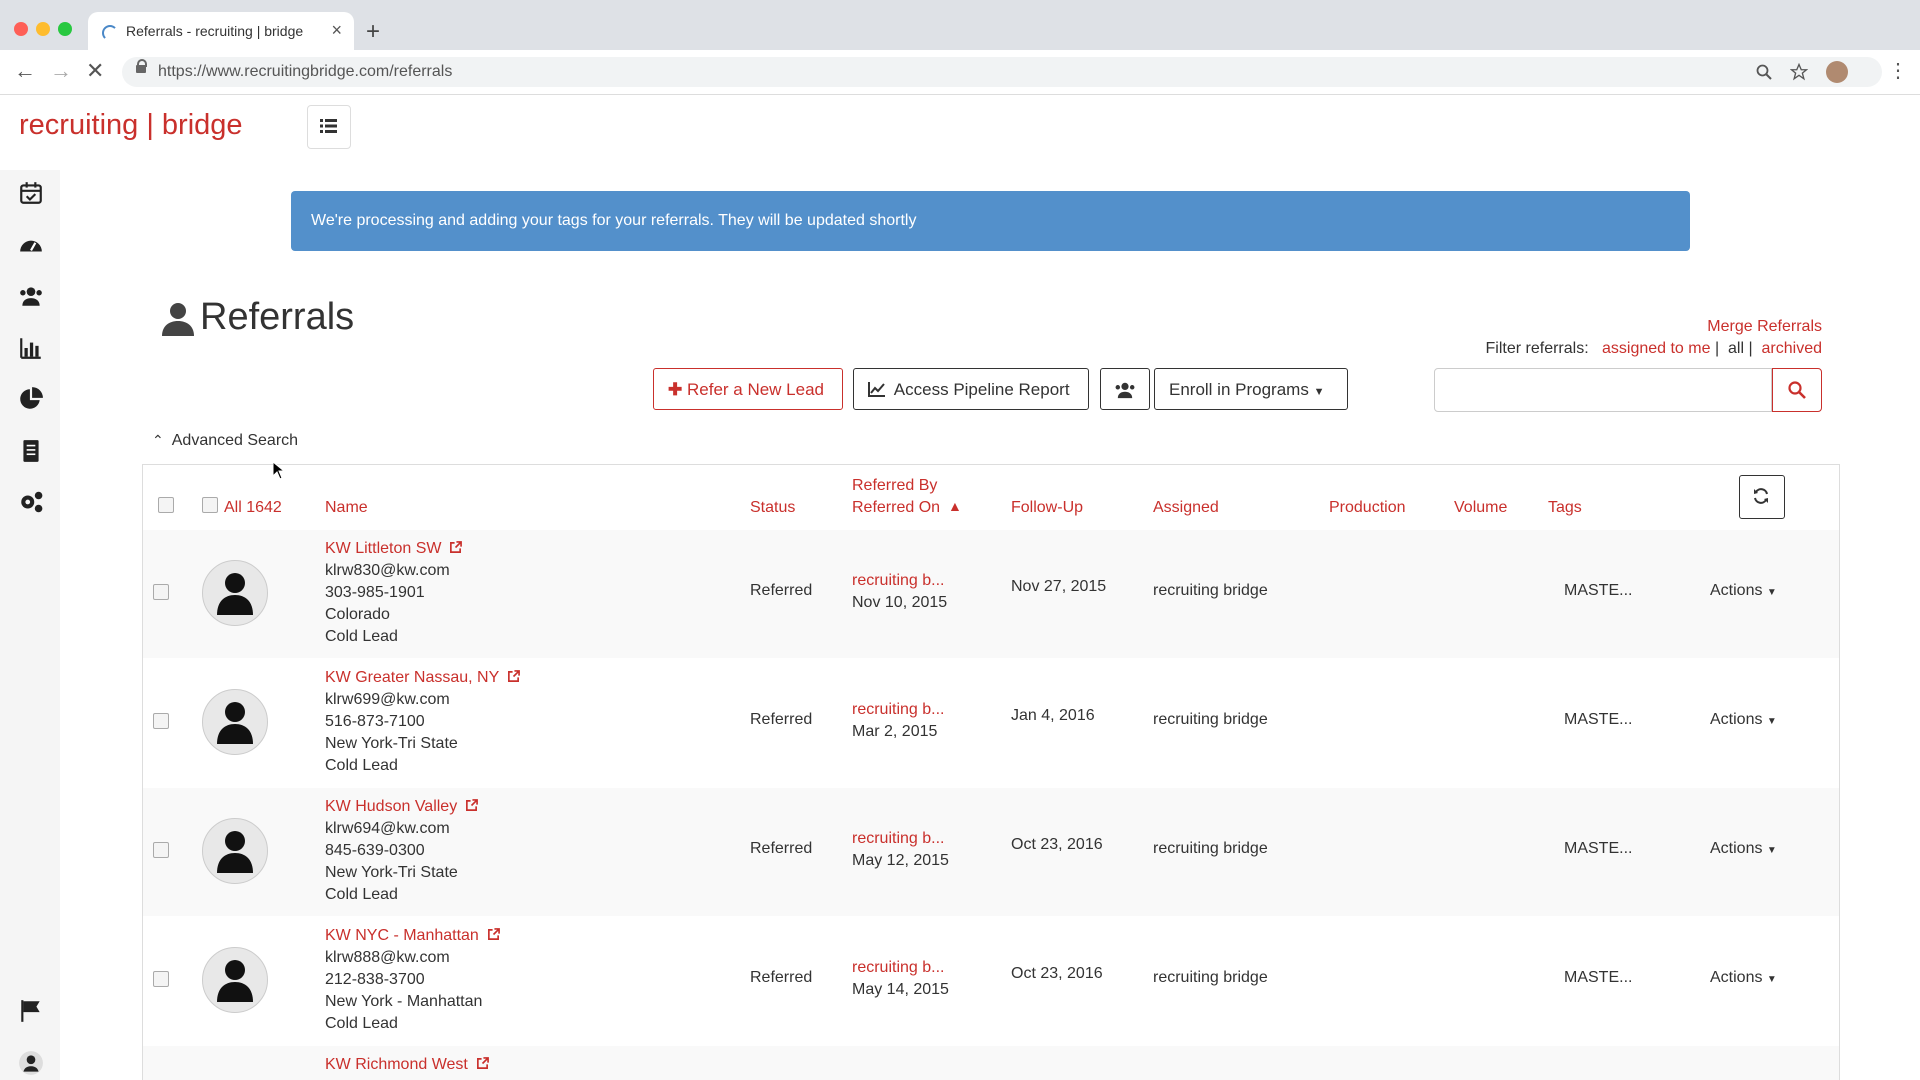  Describe the element at coordinates (31, 502) in the screenshot. I see `settings-gears-icon` at that location.